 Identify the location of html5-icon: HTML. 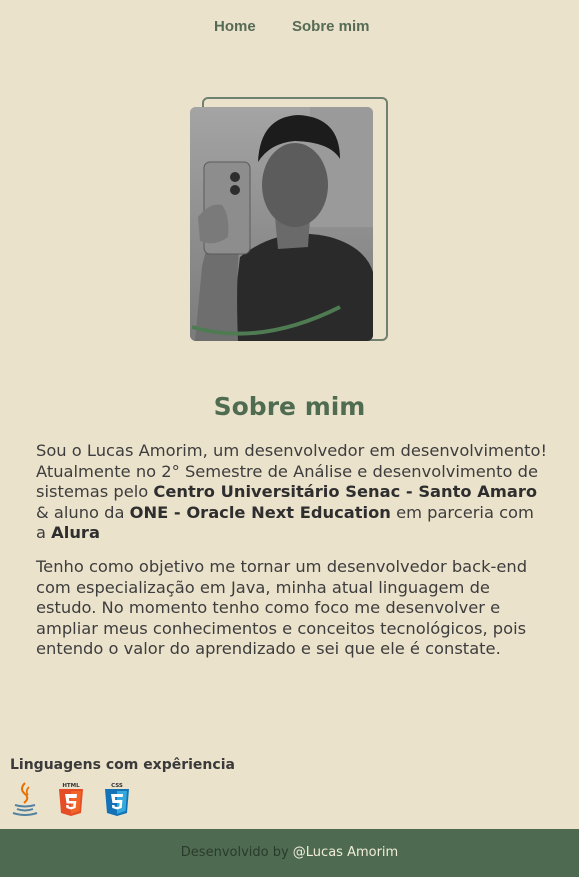
(71, 799).